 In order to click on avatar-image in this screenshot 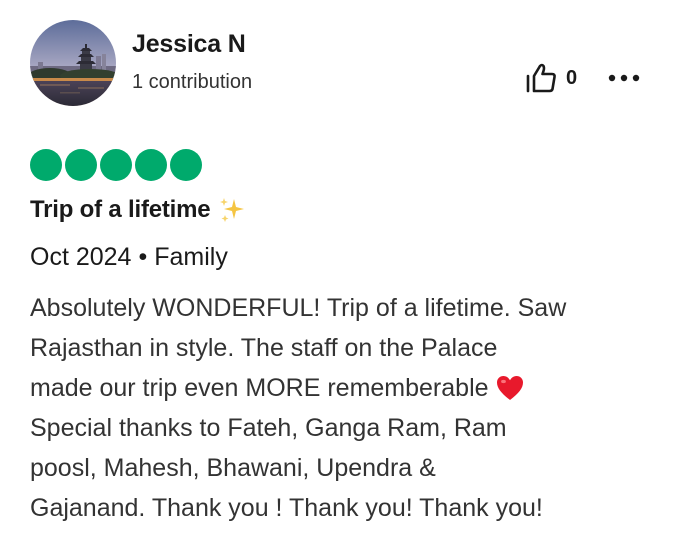, I will do `click(73, 63)`.